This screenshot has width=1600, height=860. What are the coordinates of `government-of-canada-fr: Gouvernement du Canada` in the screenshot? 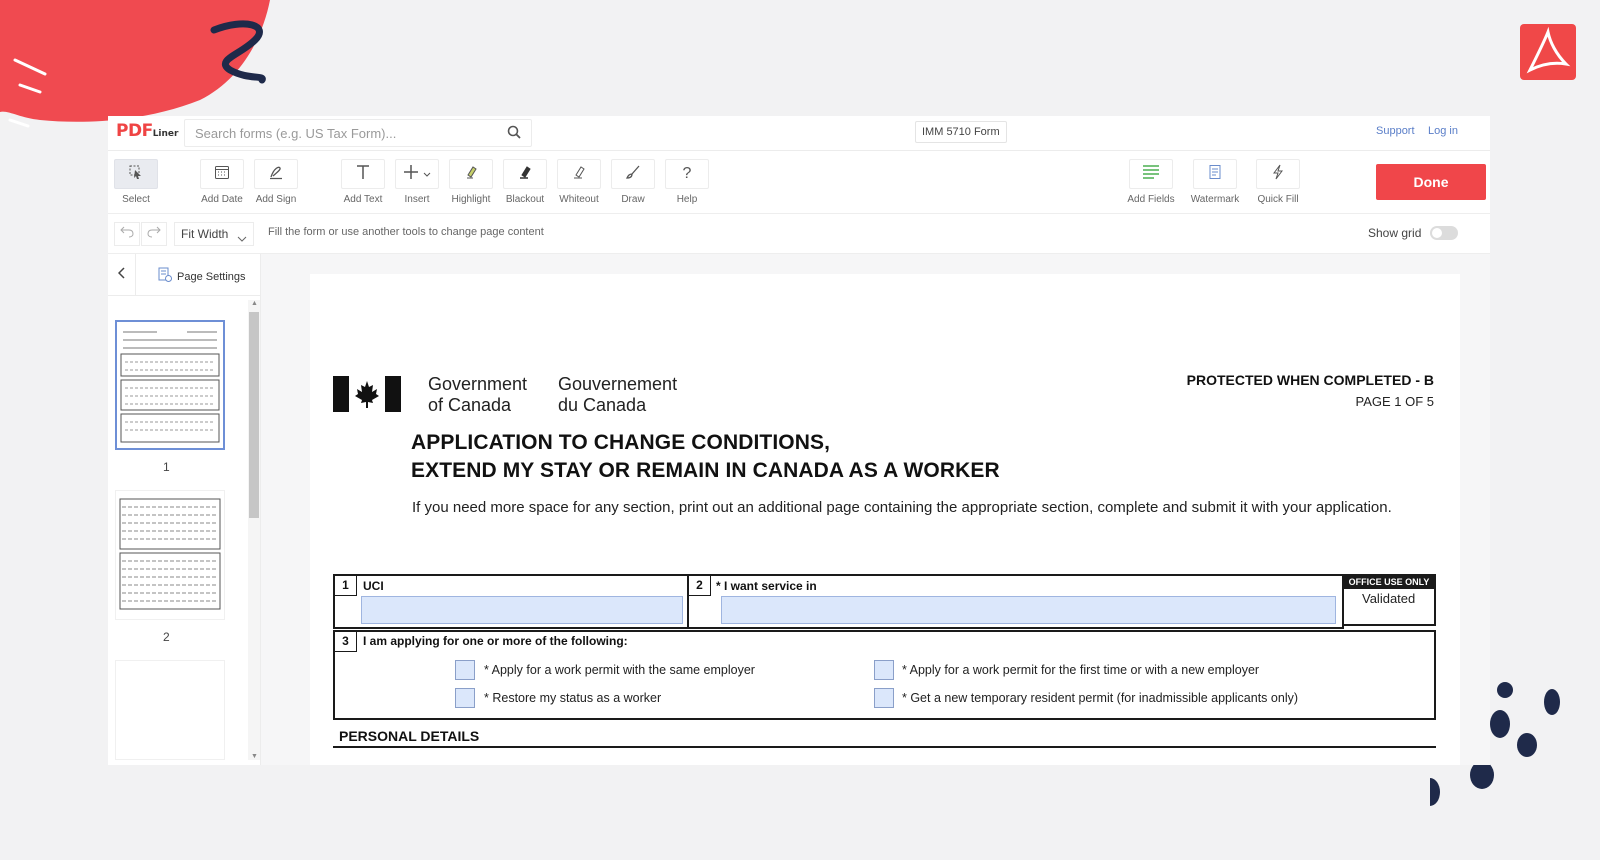 It's located at (618, 394).